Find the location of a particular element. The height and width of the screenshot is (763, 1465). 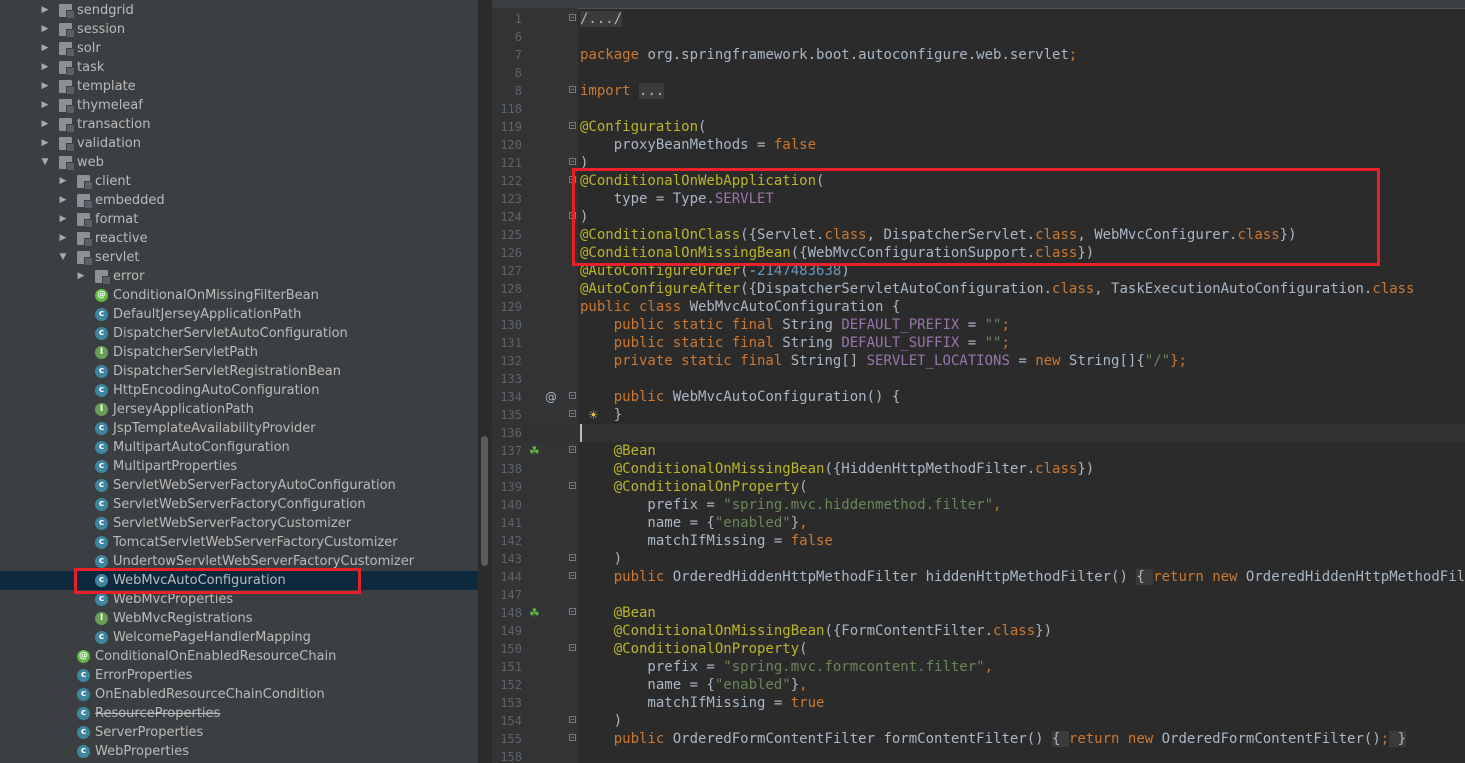

tree-item-thymeleaf: ▶ thymeleaf is located at coordinates (239, 105).